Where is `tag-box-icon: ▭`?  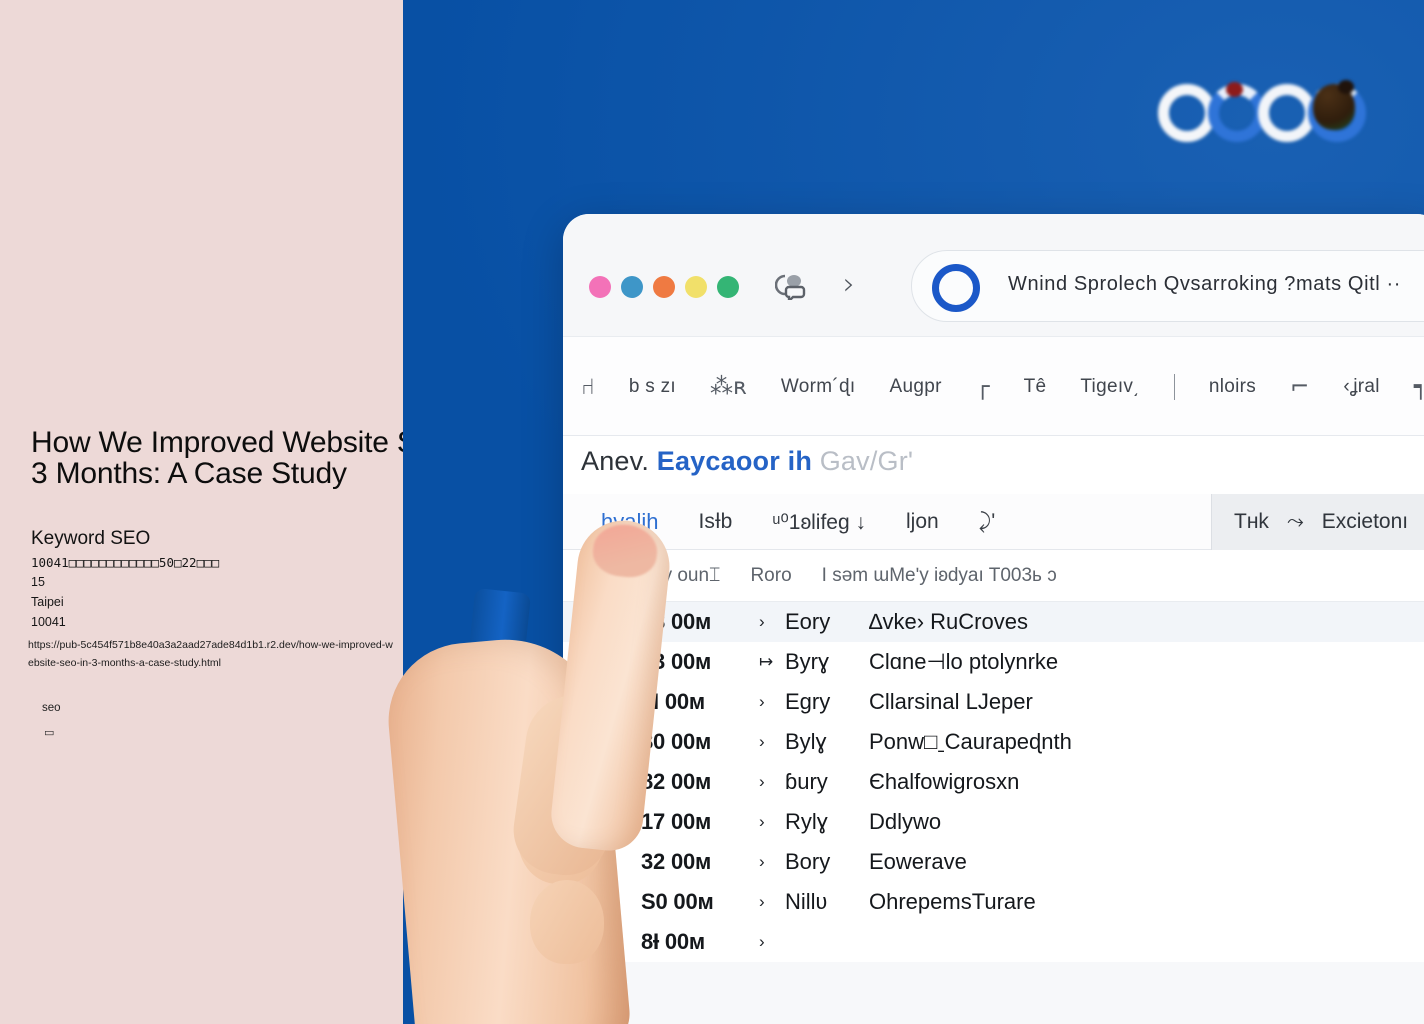
tag-box-icon: ▭ is located at coordinates (49, 732).